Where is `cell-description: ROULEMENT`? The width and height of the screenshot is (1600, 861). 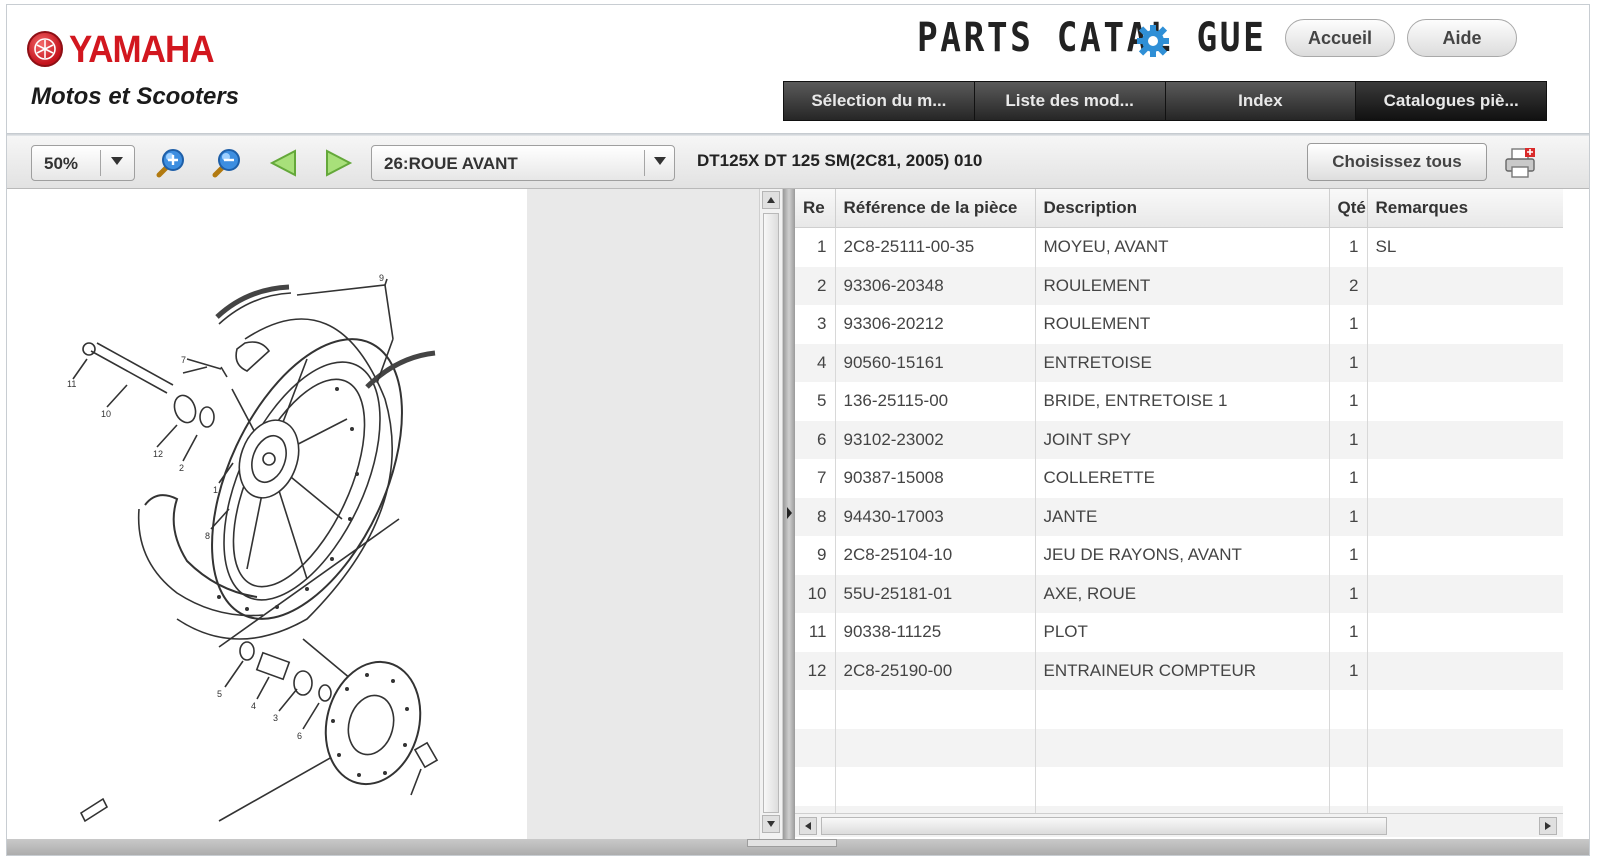
cell-description: ROULEMENT is located at coordinates (1182, 285).